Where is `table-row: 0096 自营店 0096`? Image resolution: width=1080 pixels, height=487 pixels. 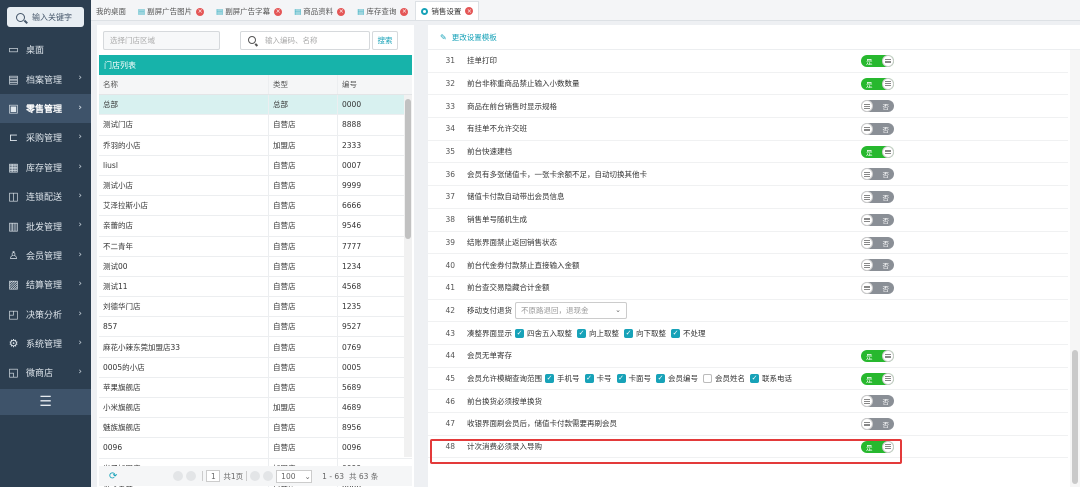 table-row: 0096 自营店 0096 is located at coordinates (255, 448).